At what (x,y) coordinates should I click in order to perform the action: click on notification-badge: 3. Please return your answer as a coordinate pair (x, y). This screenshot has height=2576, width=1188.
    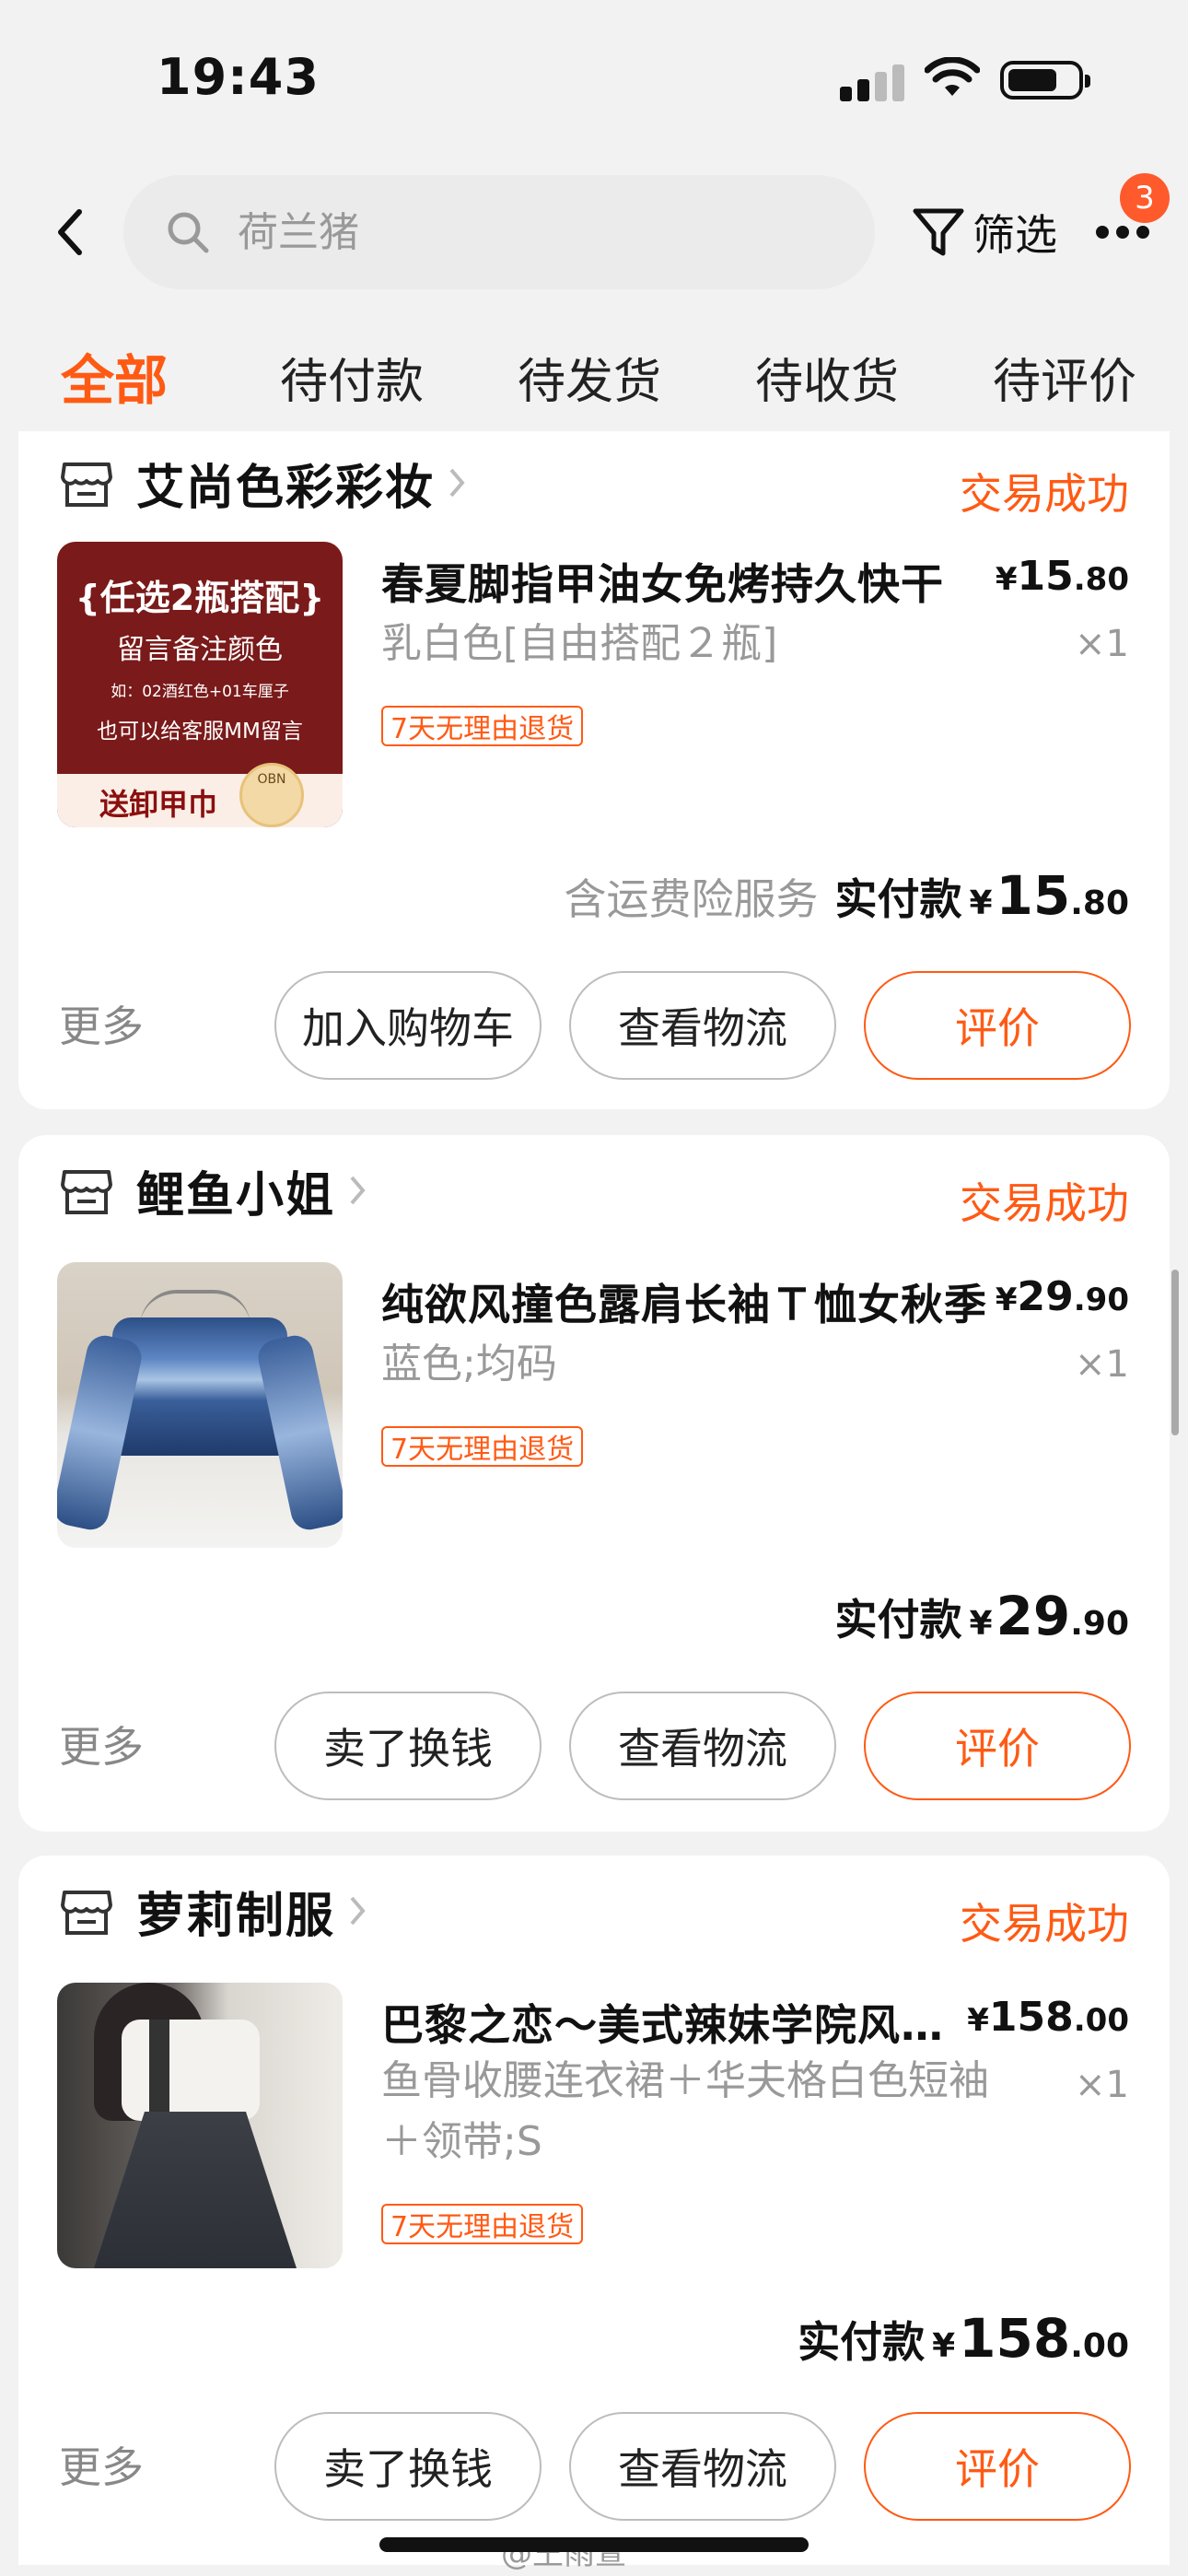
    Looking at the image, I should click on (1145, 198).